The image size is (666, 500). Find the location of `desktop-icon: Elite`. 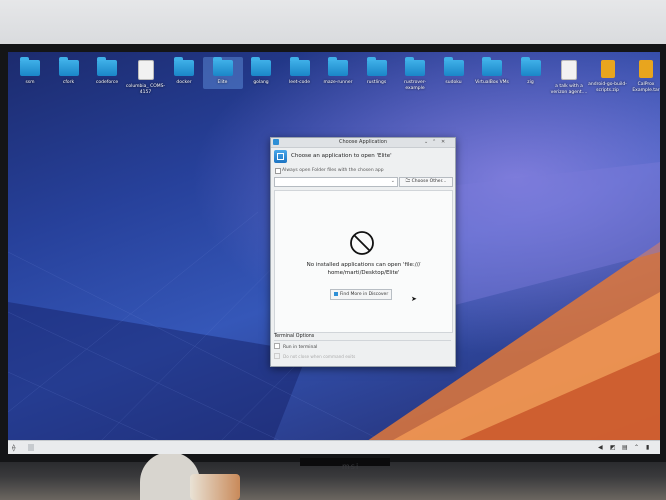

desktop-icon: Elite is located at coordinates (222, 73).